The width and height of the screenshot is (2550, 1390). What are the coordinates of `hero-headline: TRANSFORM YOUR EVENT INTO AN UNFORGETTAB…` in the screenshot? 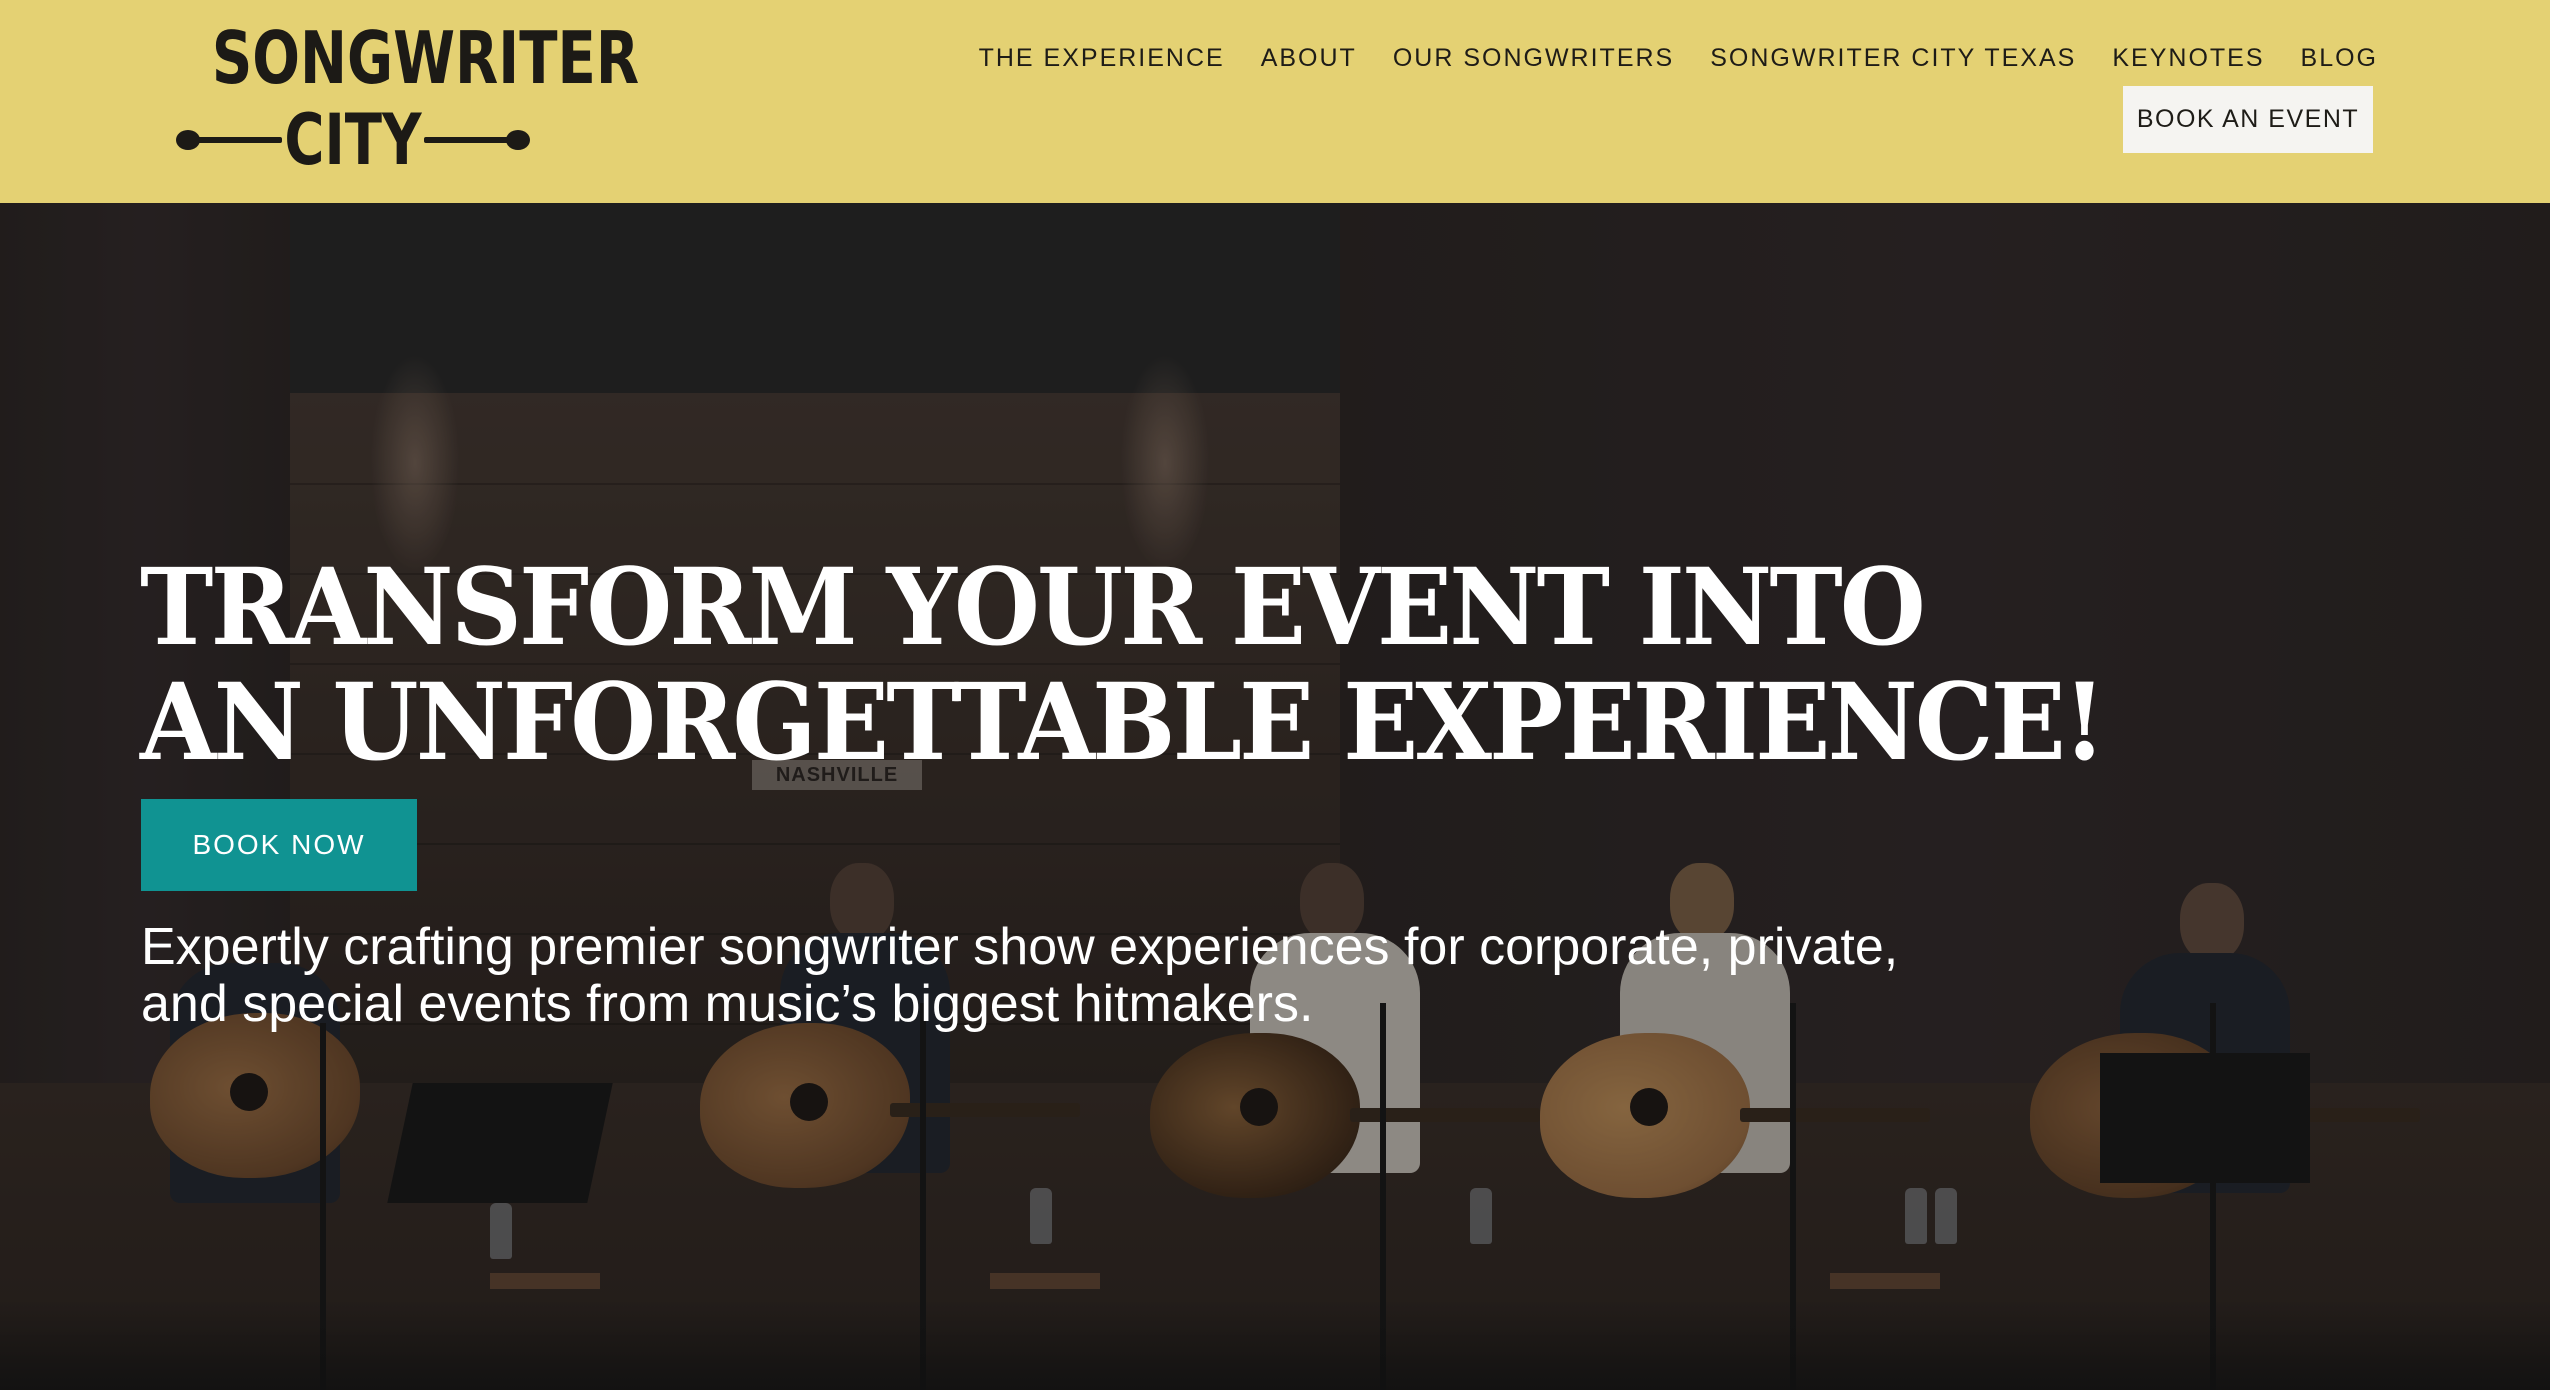 It's located at (1123, 664).